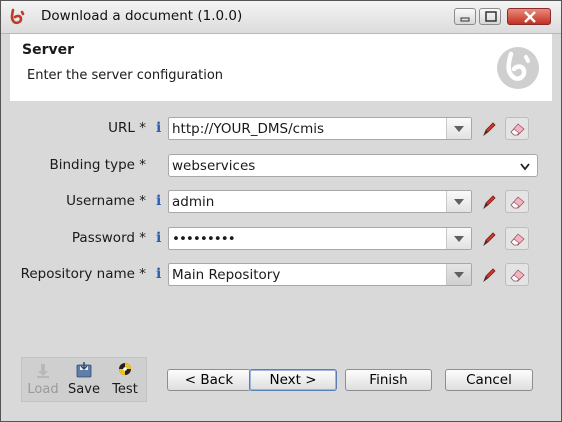  What do you see at coordinates (158, 201) in the screenshot?
I see `username-info-icon: i` at bounding box center [158, 201].